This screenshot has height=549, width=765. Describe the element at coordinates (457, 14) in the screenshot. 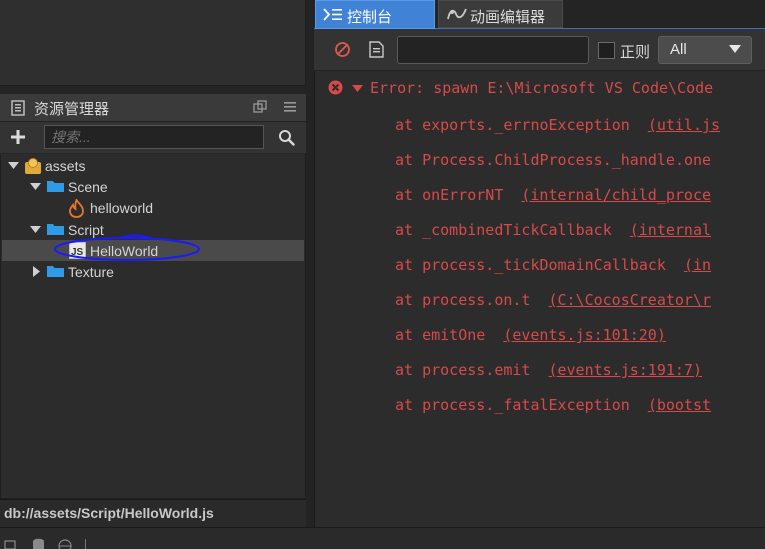

I see `animation-icon` at that location.